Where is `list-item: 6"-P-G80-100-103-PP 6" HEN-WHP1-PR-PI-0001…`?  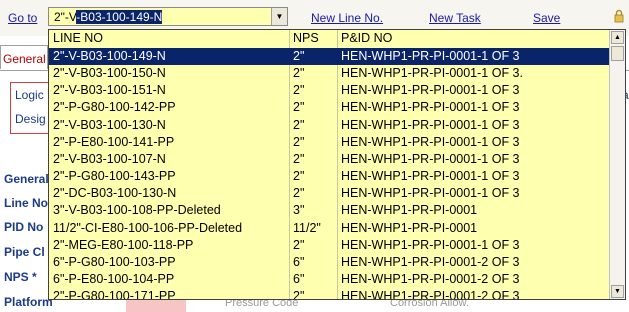 list-item: 6"-P-G80-100-103-PP 6" HEN-WHP1-PR-PI-0001… is located at coordinates (329, 262).